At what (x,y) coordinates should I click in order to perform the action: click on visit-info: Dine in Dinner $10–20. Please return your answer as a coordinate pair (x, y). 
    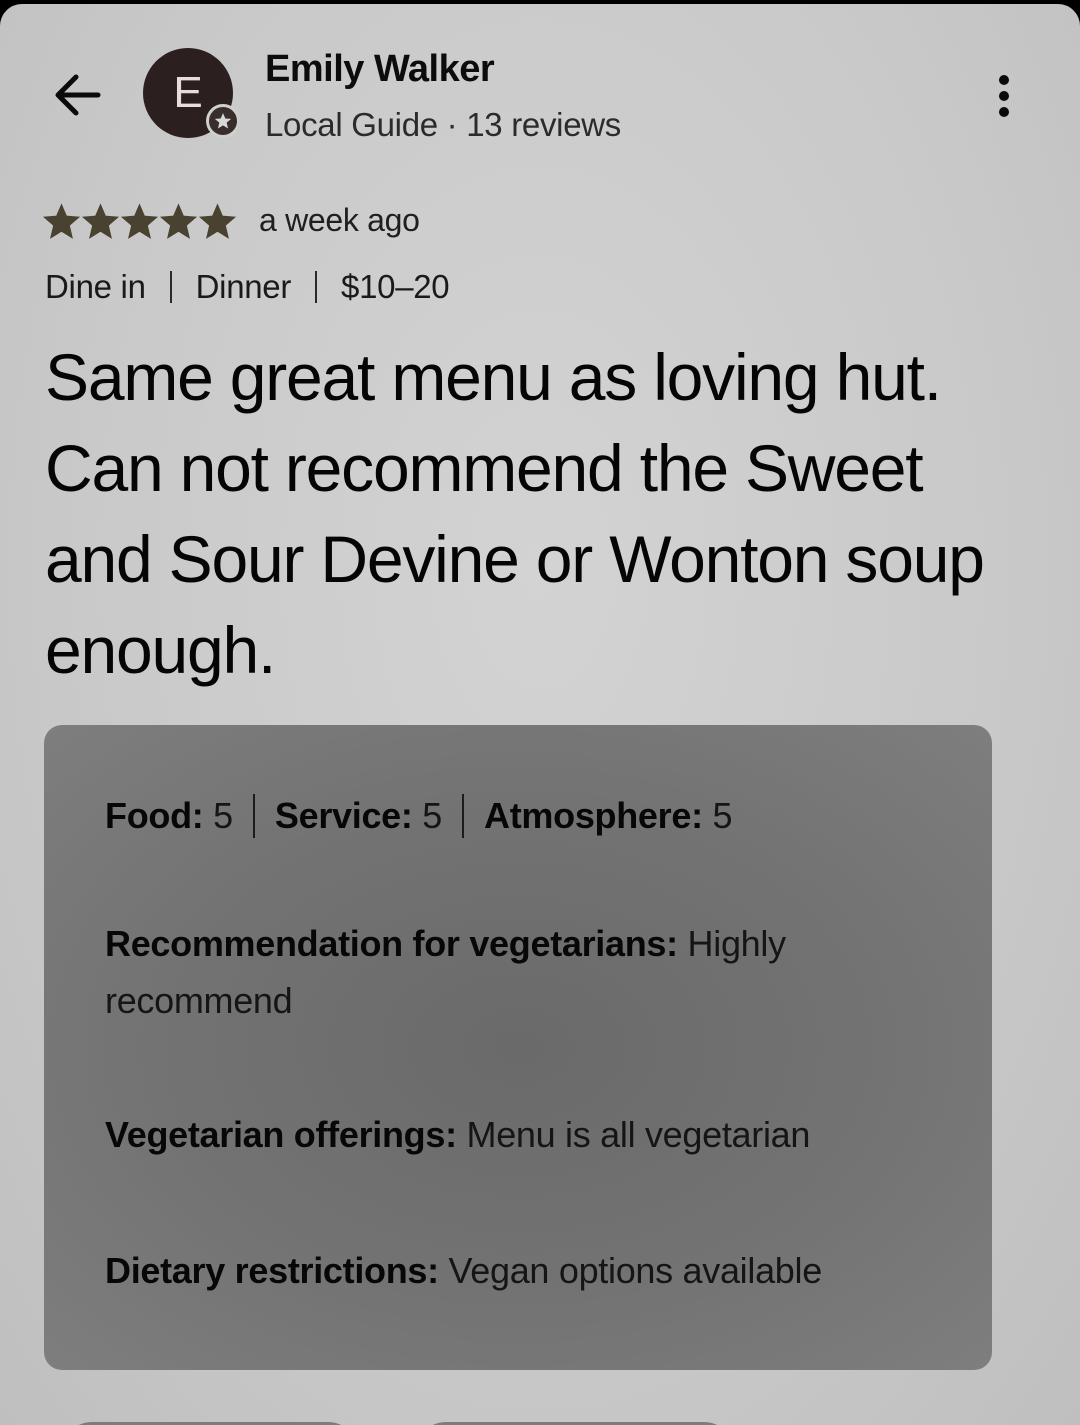
    Looking at the image, I should click on (247, 287).